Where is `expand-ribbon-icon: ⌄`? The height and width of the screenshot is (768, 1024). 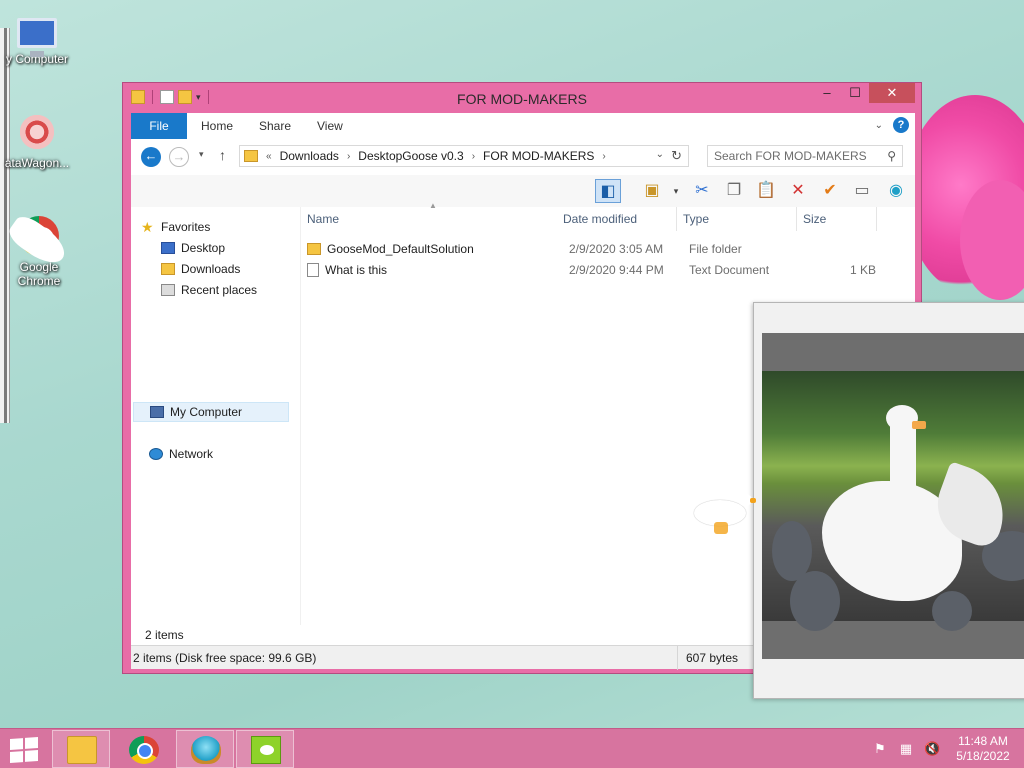 expand-ribbon-icon: ⌄ is located at coordinates (879, 125).